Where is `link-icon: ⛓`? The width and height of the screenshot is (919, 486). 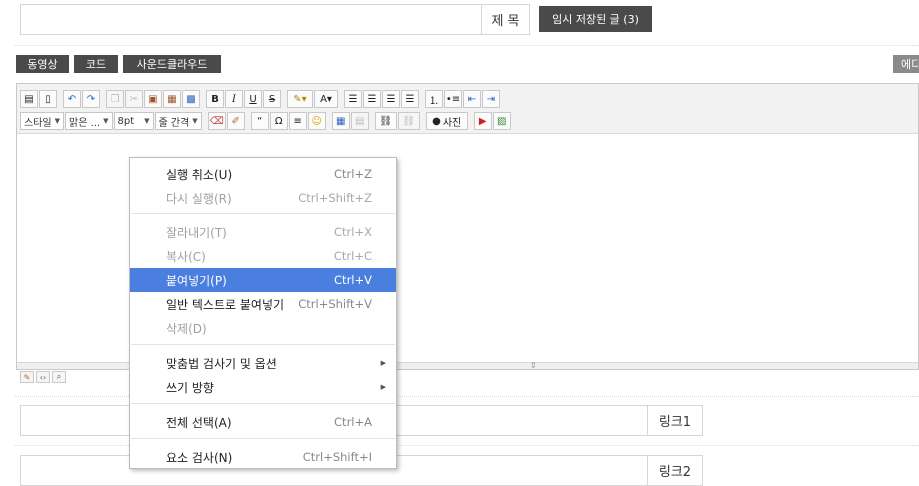
link-icon: ⛓ is located at coordinates (385, 121).